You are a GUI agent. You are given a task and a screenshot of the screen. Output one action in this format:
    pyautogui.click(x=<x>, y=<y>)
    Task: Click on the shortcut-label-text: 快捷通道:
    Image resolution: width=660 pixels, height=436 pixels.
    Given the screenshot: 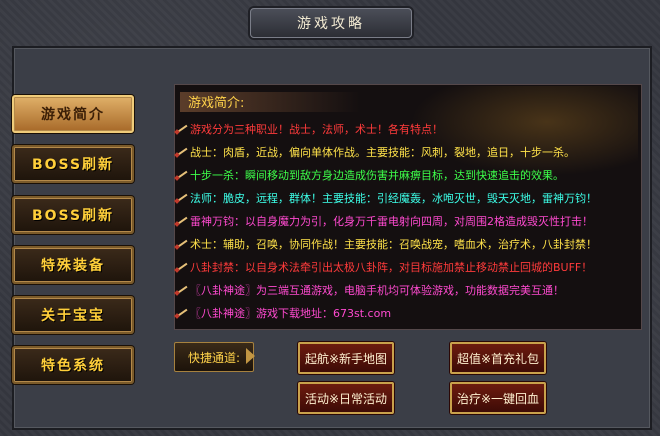 What is the action you would take?
    pyautogui.click(x=214, y=357)
    